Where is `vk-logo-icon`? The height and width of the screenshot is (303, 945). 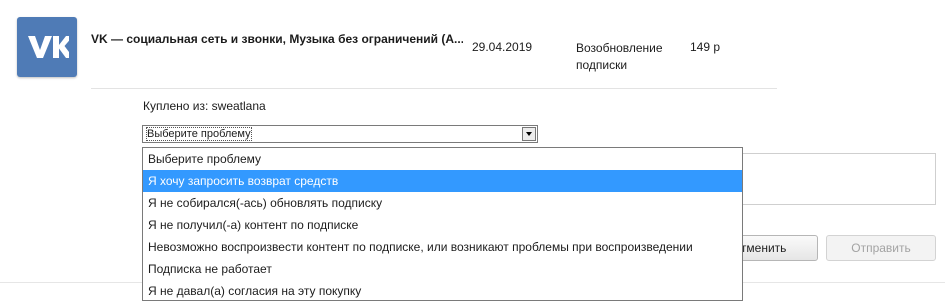
vk-logo-icon is located at coordinates (47, 47).